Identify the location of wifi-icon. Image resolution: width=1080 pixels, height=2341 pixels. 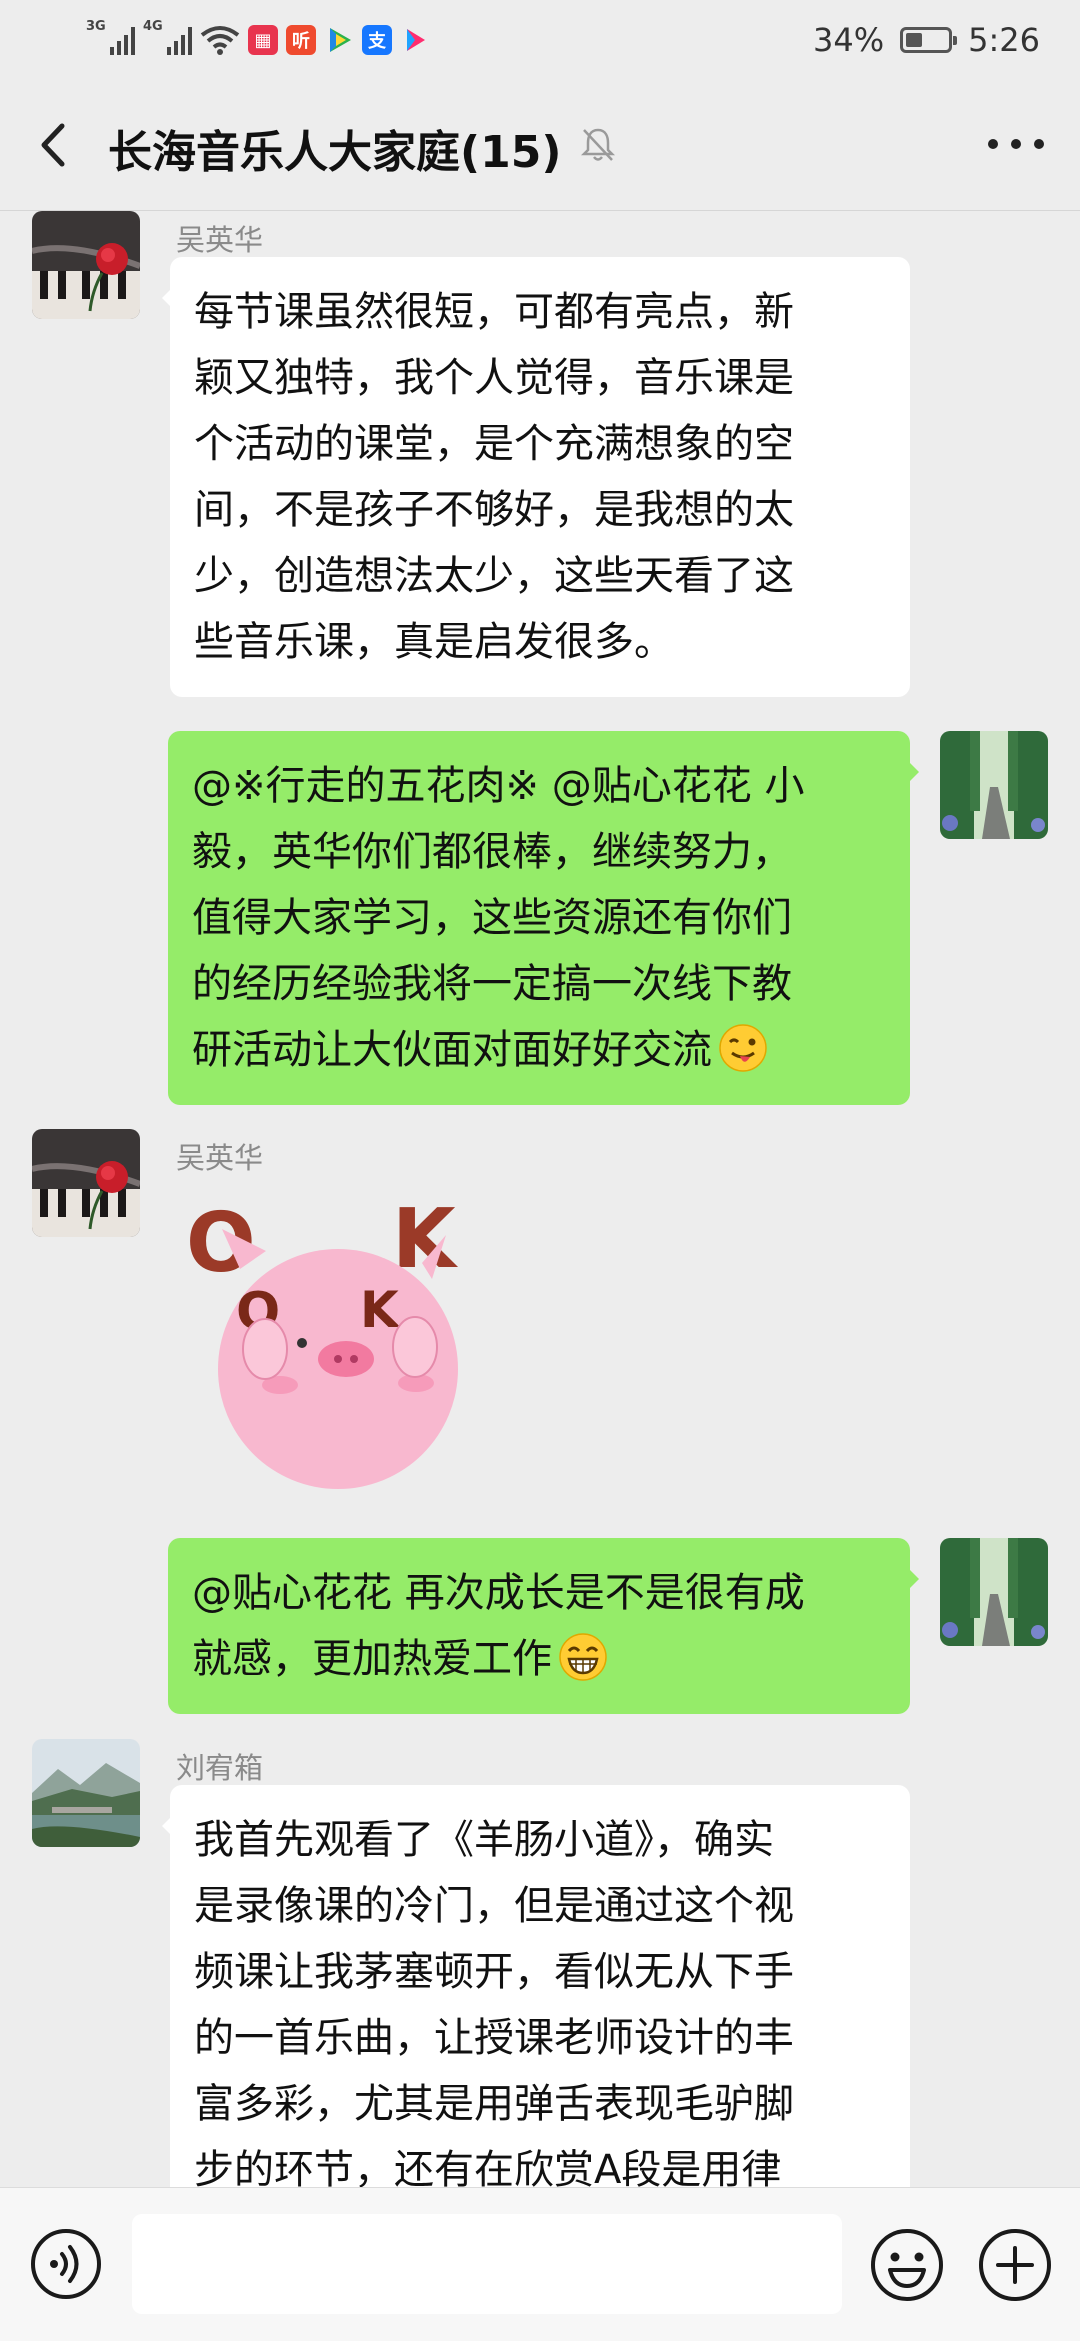
(220, 40).